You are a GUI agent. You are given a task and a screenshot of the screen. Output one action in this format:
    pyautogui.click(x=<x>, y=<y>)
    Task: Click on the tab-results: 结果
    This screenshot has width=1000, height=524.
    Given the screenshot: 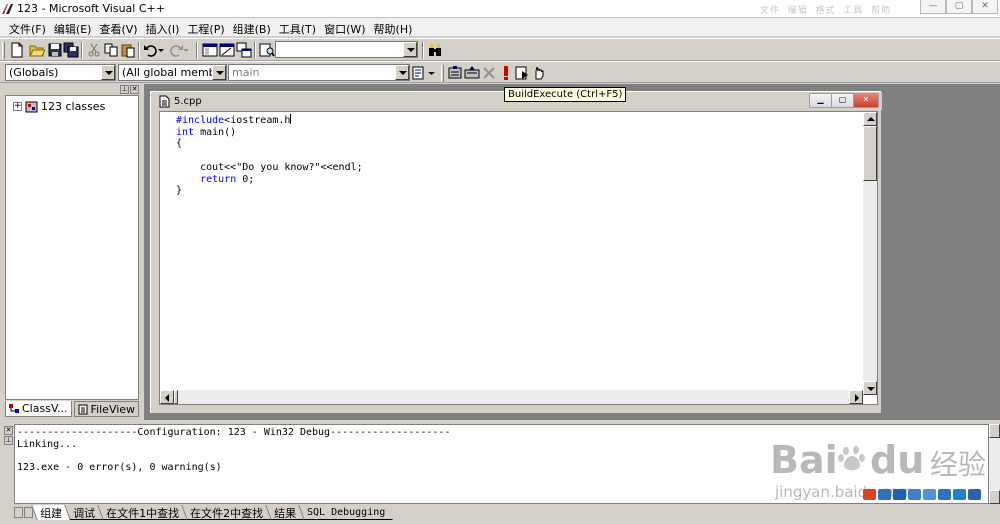 What is the action you would take?
    pyautogui.click(x=284, y=512)
    